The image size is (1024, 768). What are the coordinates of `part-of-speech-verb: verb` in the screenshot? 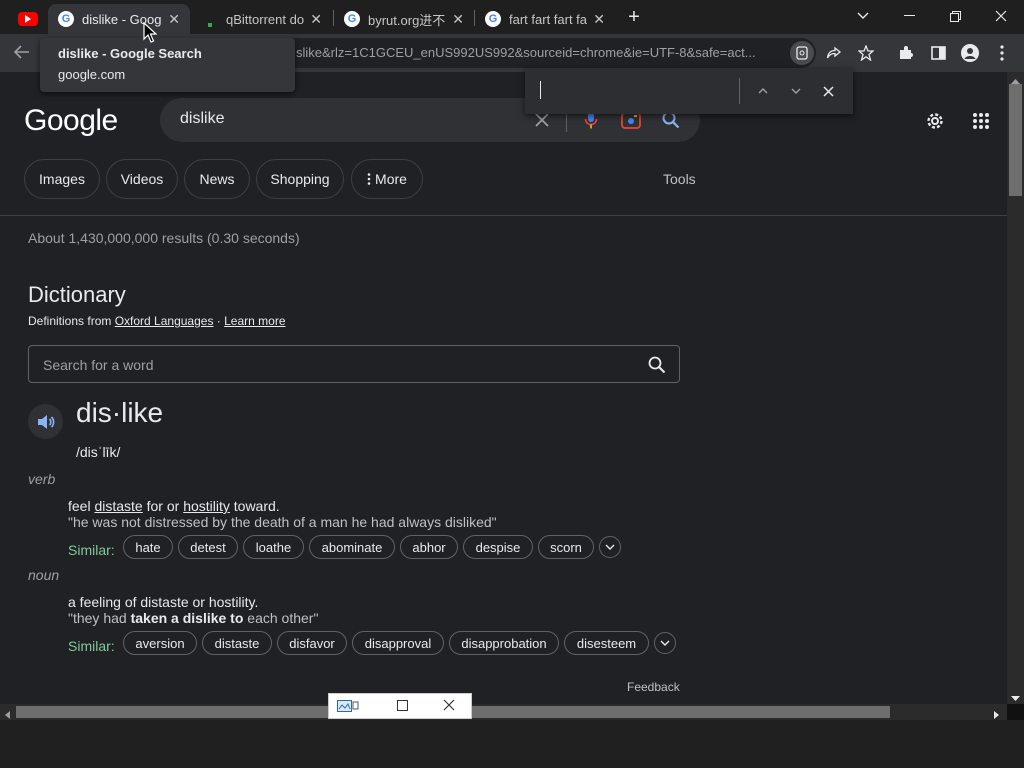 It's located at (42, 479).